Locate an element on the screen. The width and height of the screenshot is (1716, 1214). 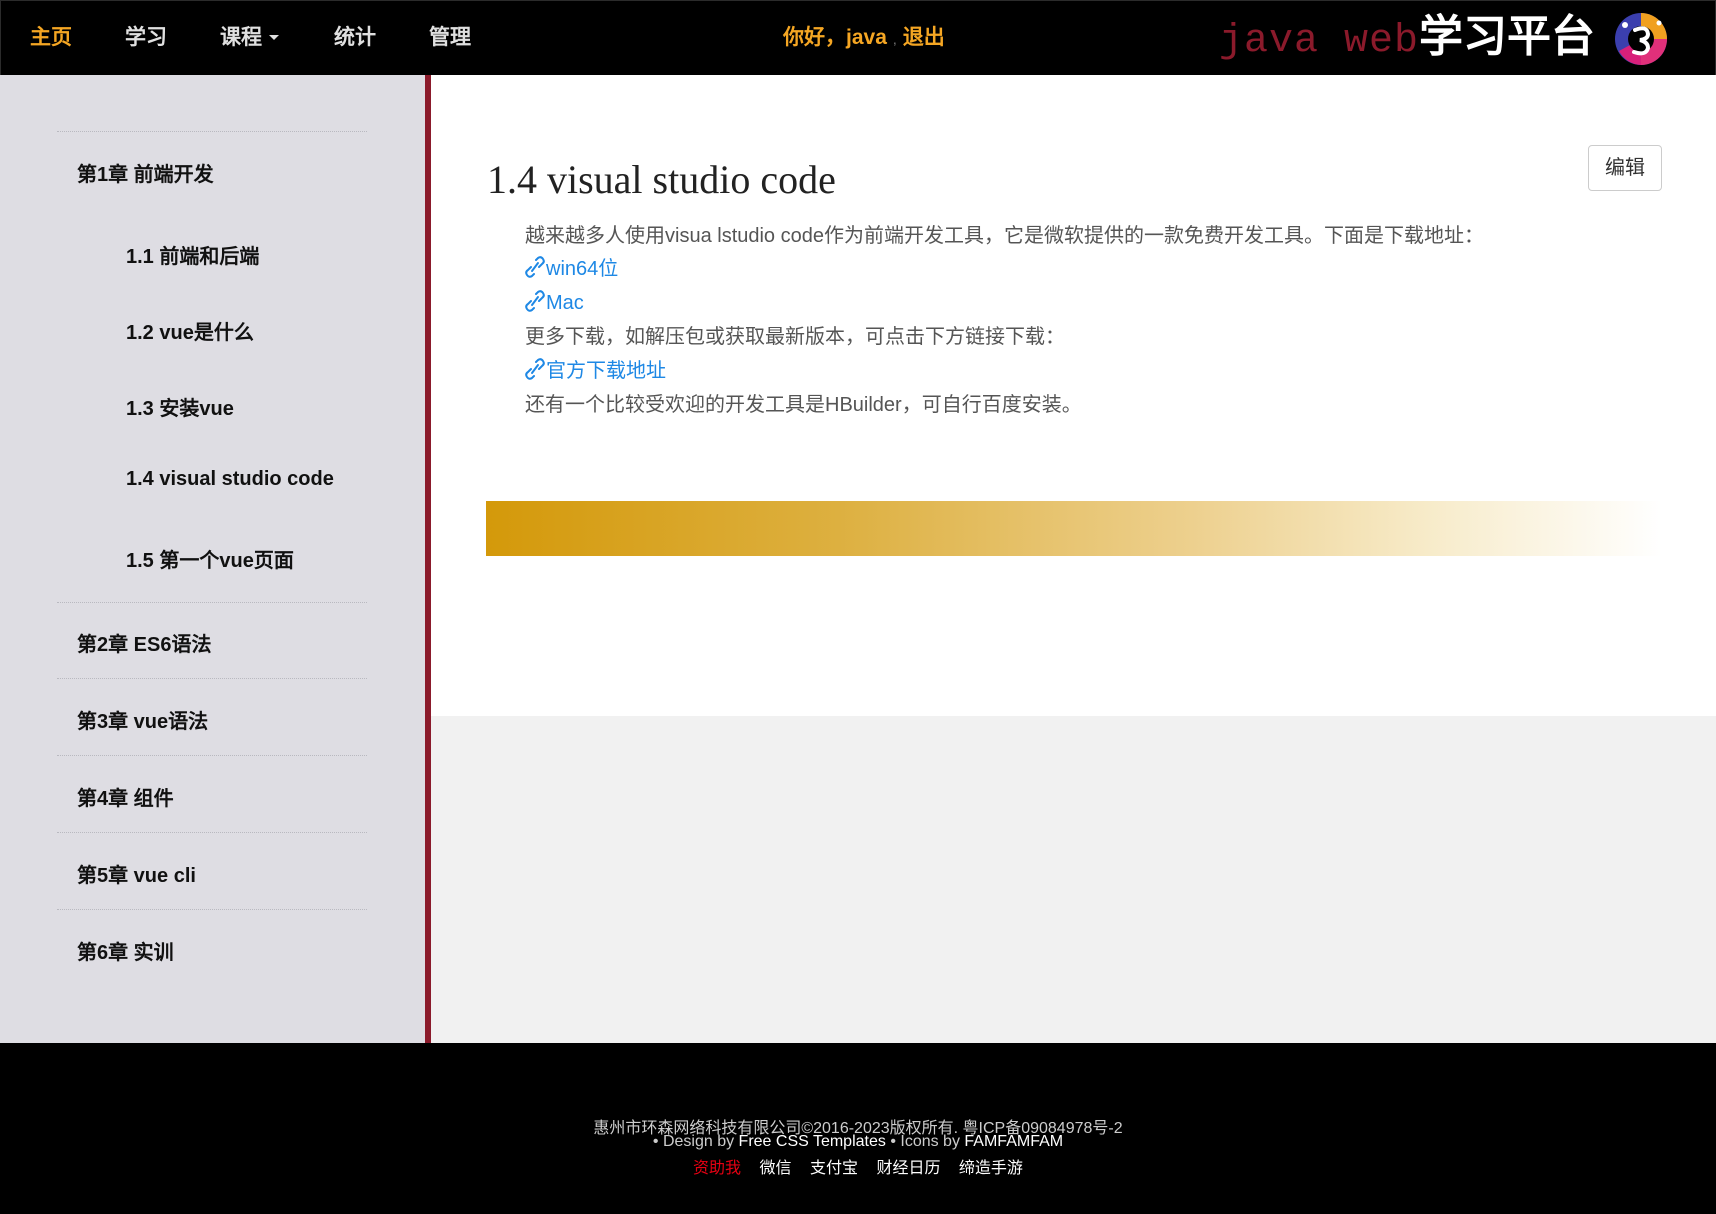
sidebar-chapter-6: 第6章 实训 is located at coordinates (125, 950).